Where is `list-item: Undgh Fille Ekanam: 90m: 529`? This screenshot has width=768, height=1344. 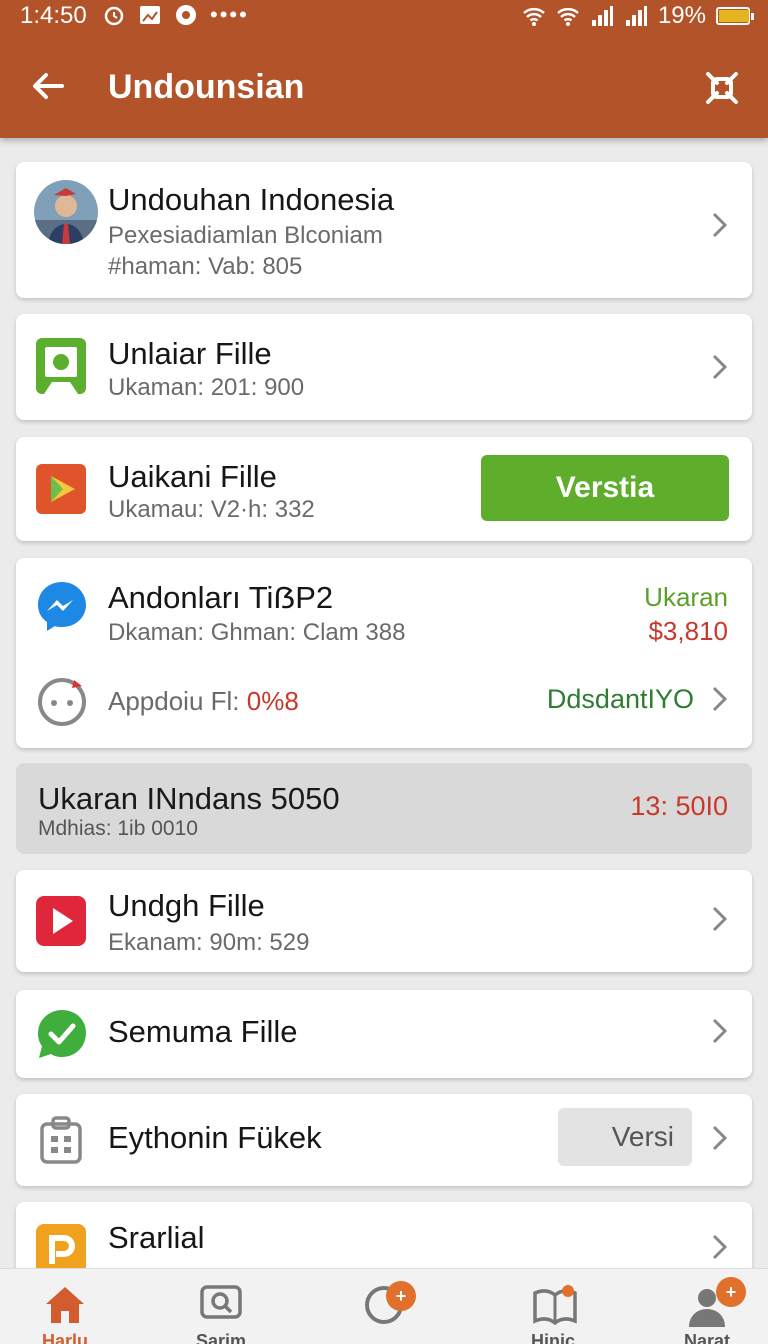
list-item: Undgh Fille Ekanam: 90m: 529 is located at coordinates (384, 921).